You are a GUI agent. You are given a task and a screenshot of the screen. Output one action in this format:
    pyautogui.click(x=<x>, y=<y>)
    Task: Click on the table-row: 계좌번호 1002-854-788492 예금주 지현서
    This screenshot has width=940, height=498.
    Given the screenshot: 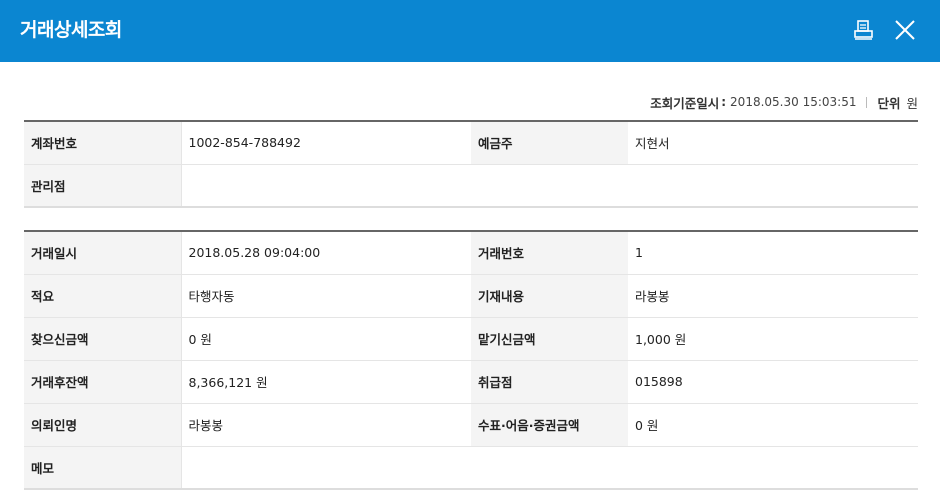 What is the action you would take?
    pyautogui.click(x=471, y=143)
    